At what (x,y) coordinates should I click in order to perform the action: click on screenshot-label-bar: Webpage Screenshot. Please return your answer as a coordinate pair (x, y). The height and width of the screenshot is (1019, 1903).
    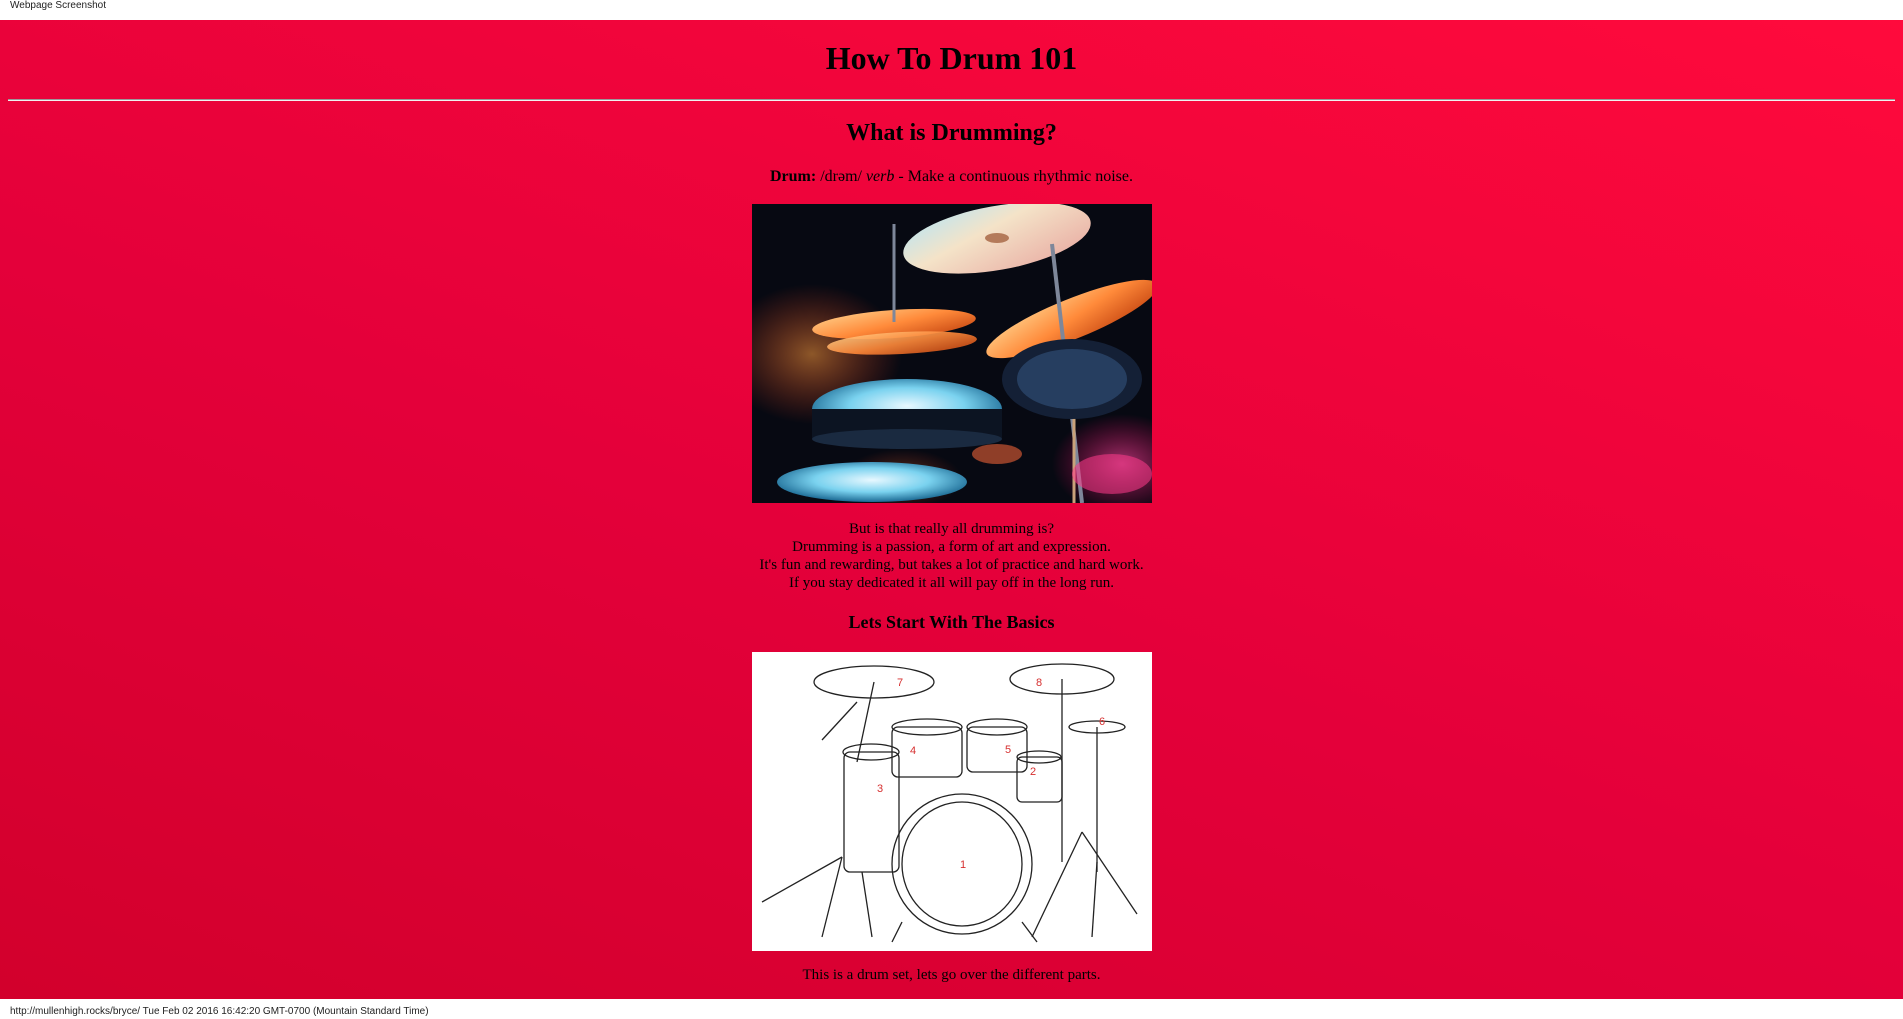
    Looking at the image, I should click on (951, 10).